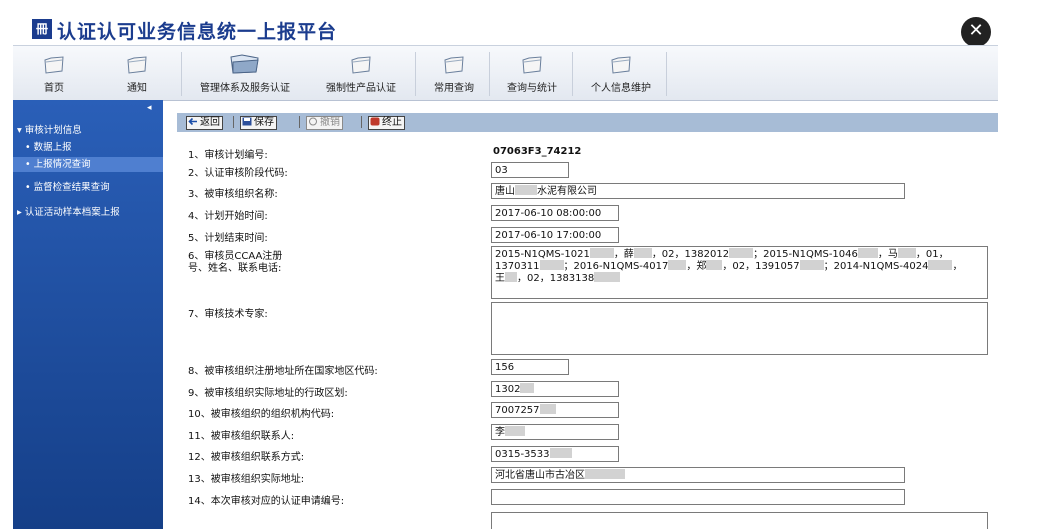  What do you see at coordinates (739, 520) in the screenshot?
I see `next-field-partial` at bounding box center [739, 520].